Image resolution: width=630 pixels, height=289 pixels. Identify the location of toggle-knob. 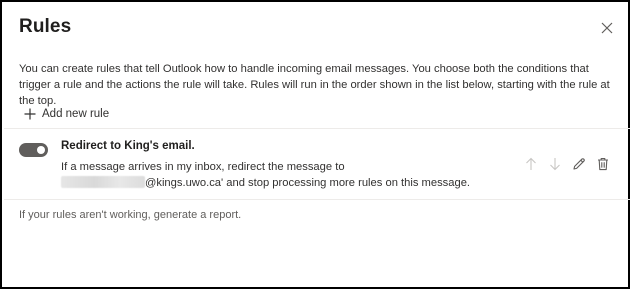
(41, 150).